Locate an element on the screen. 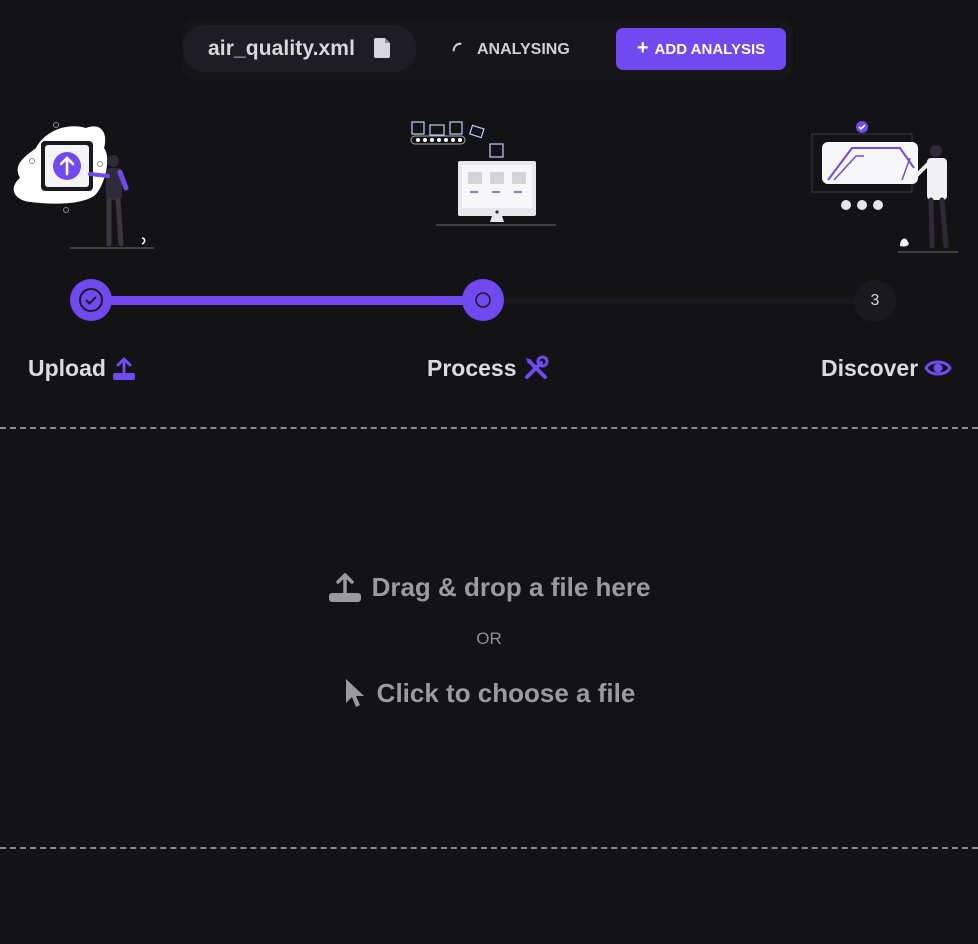 The width and height of the screenshot is (978, 944). add-analysis-button: + ADD ANALYSIS is located at coordinates (701, 49).